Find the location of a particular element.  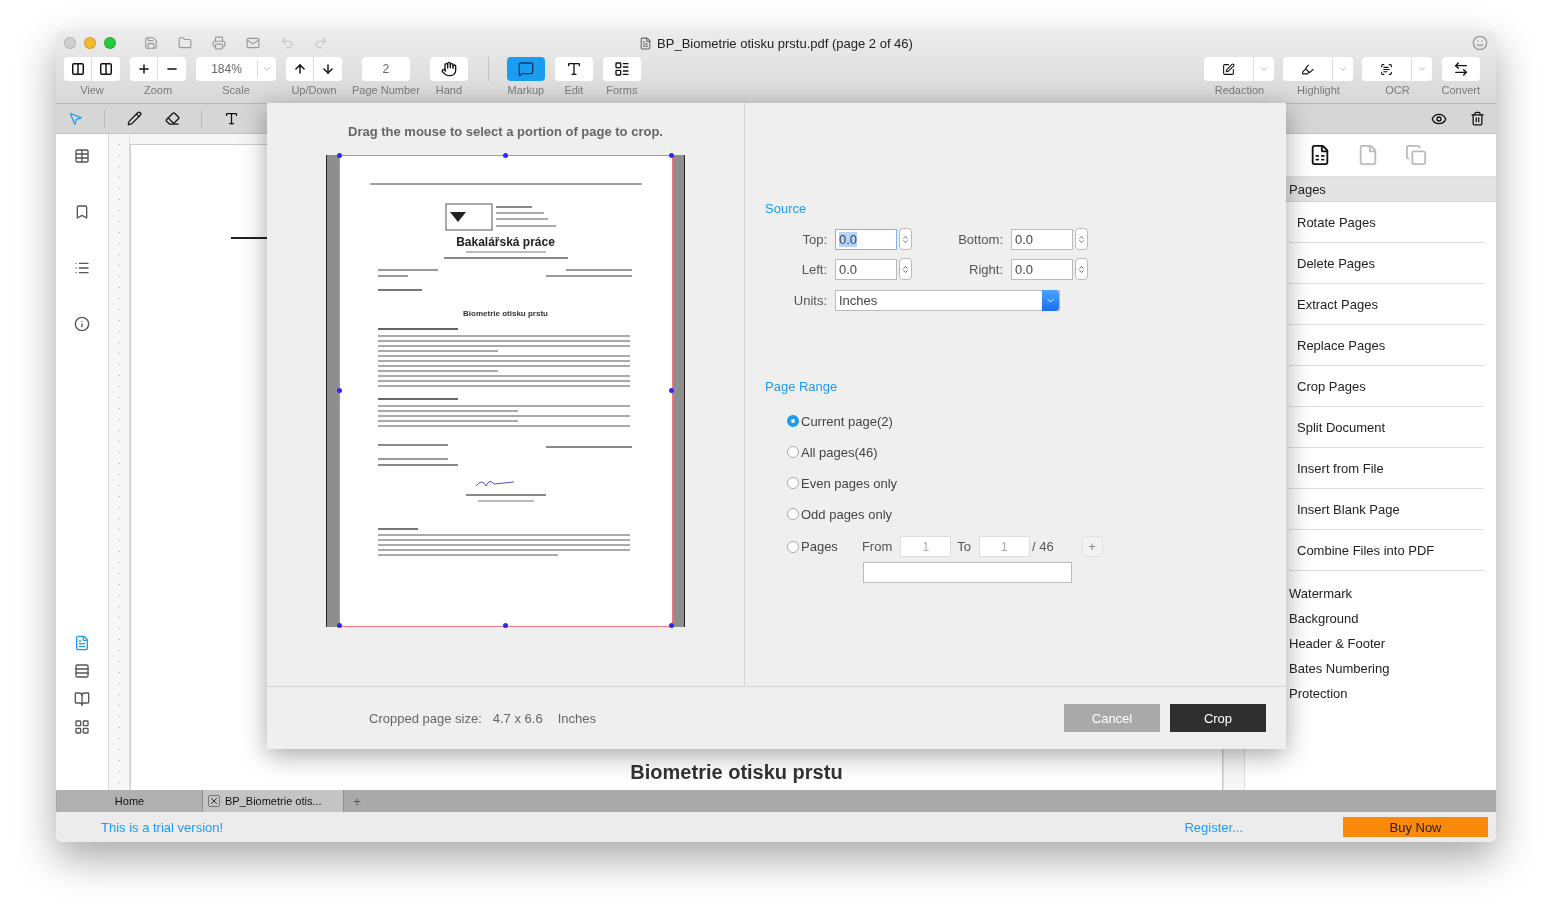

page-total: / 46 is located at coordinates (1042, 546).